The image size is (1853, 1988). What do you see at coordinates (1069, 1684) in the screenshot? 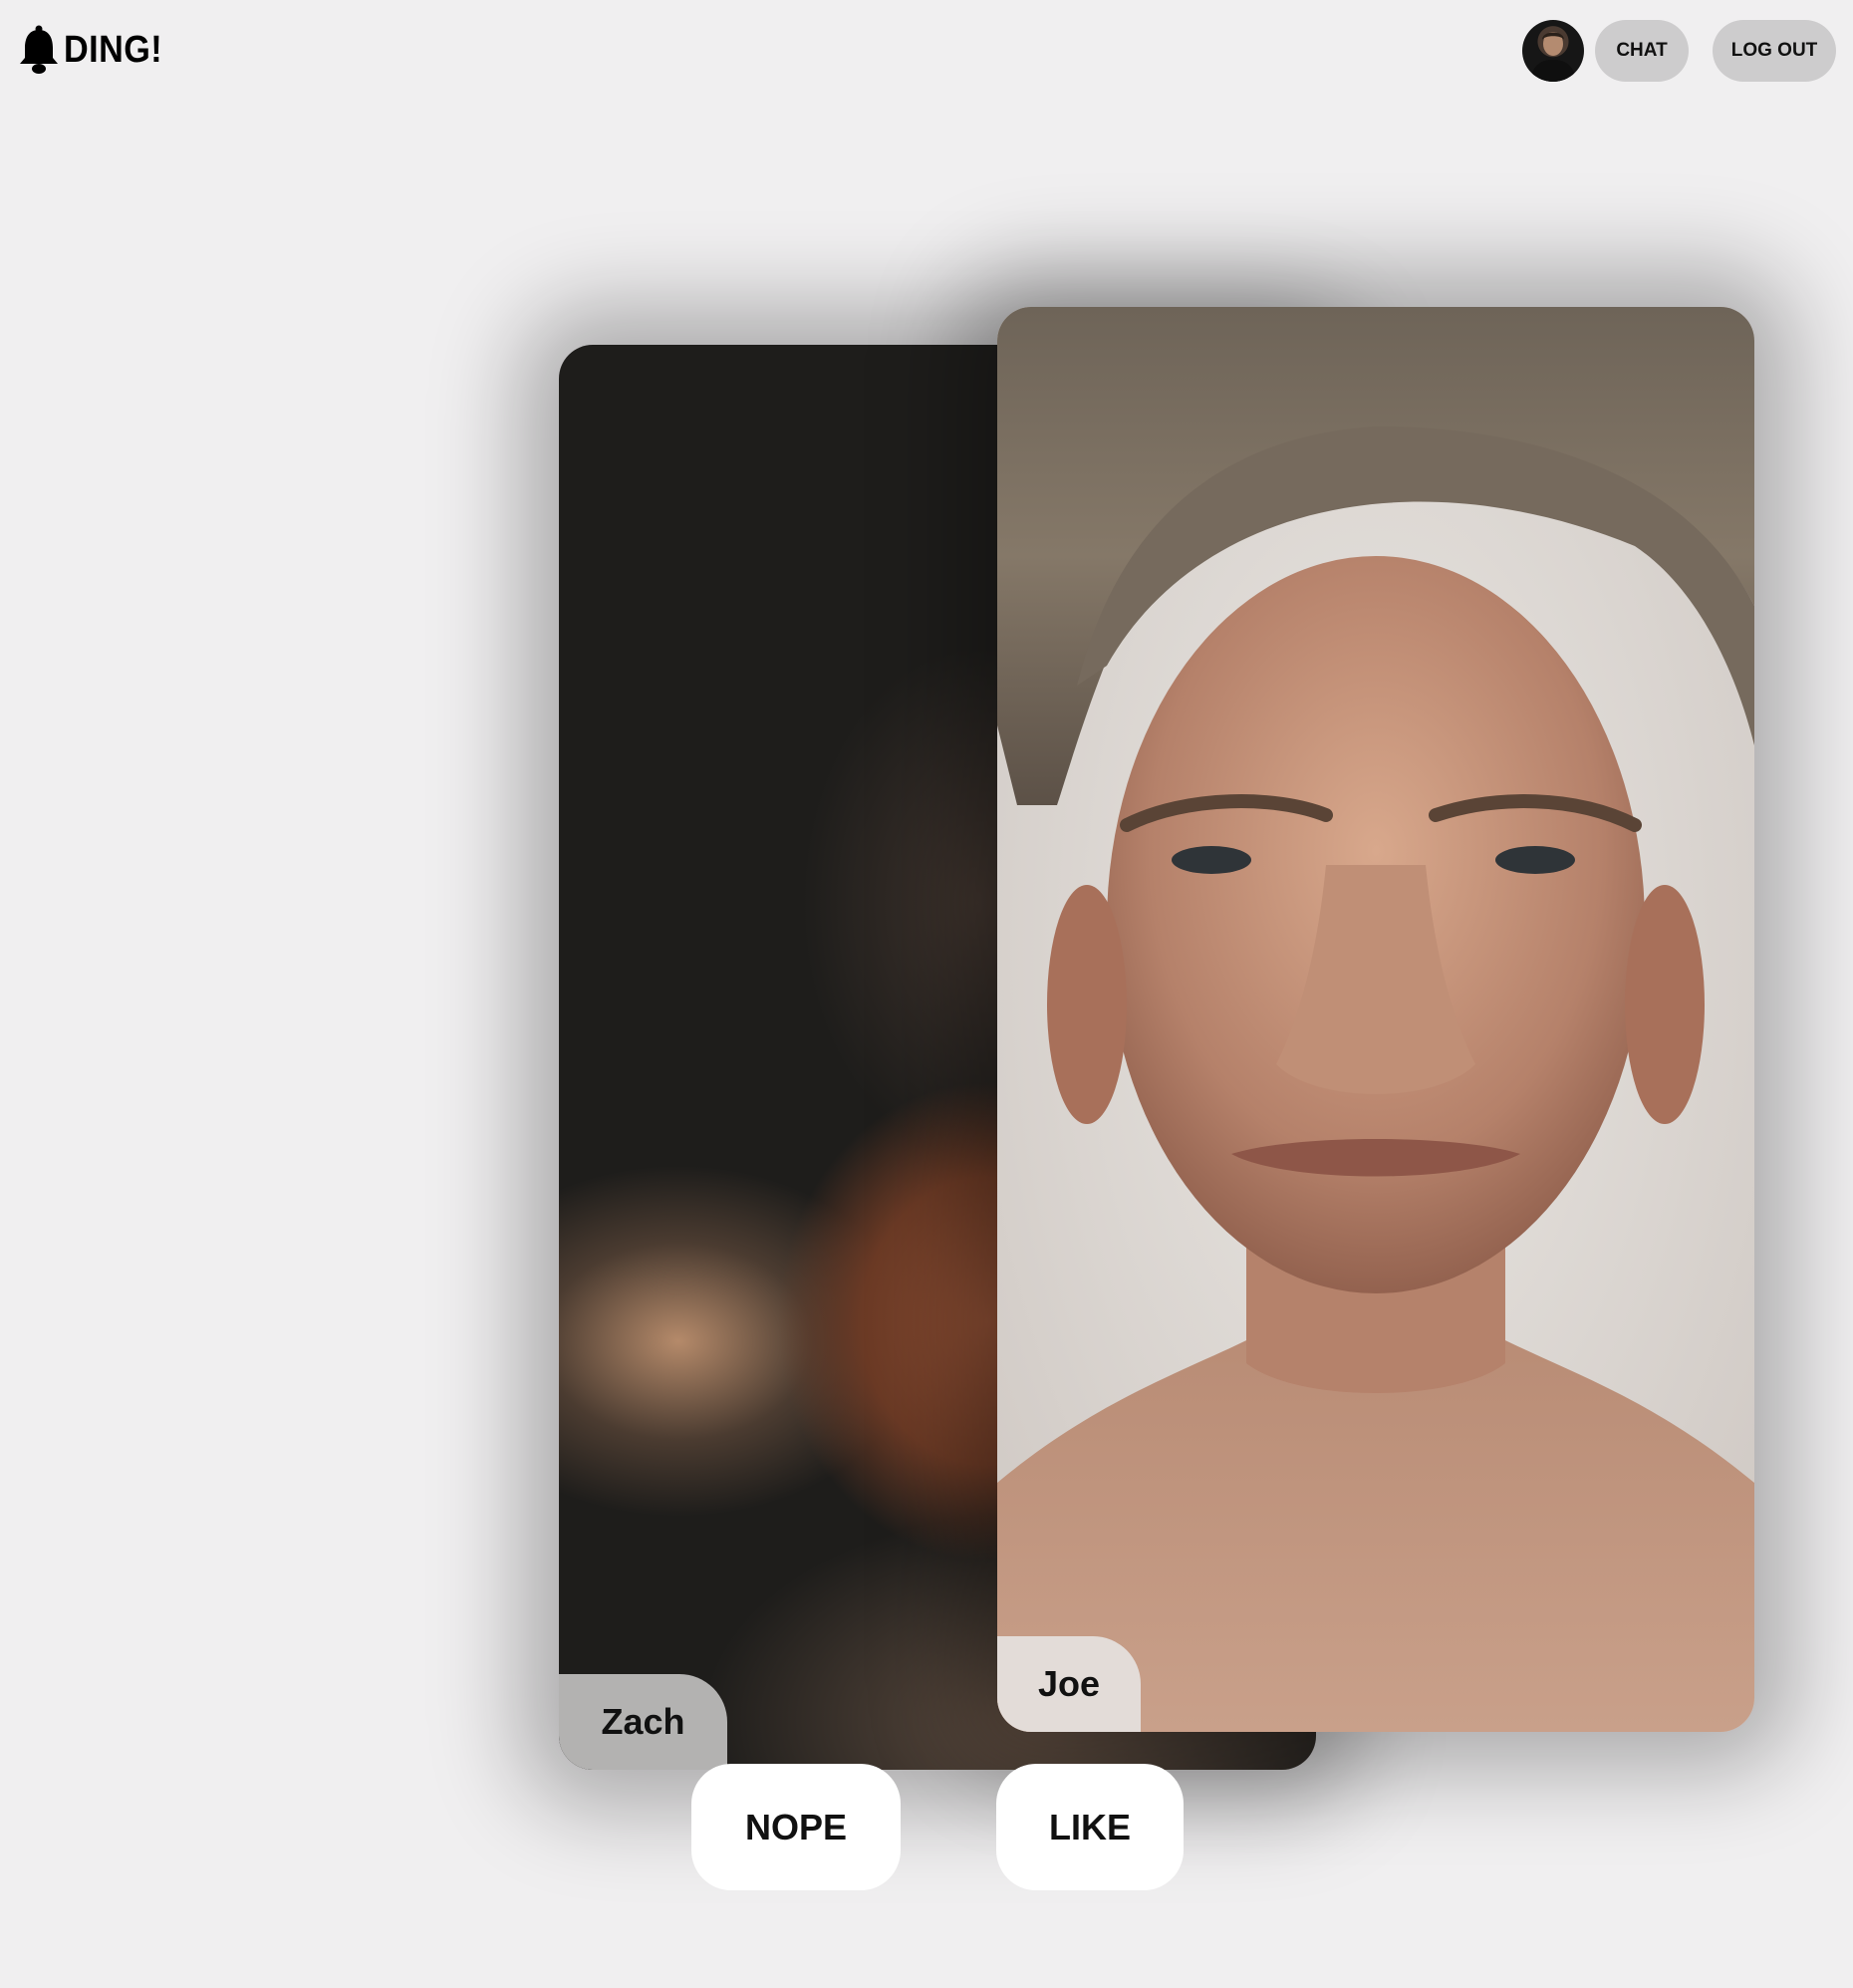
I see `profile-name-tag: Joe` at bounding box center [1069, 1684].